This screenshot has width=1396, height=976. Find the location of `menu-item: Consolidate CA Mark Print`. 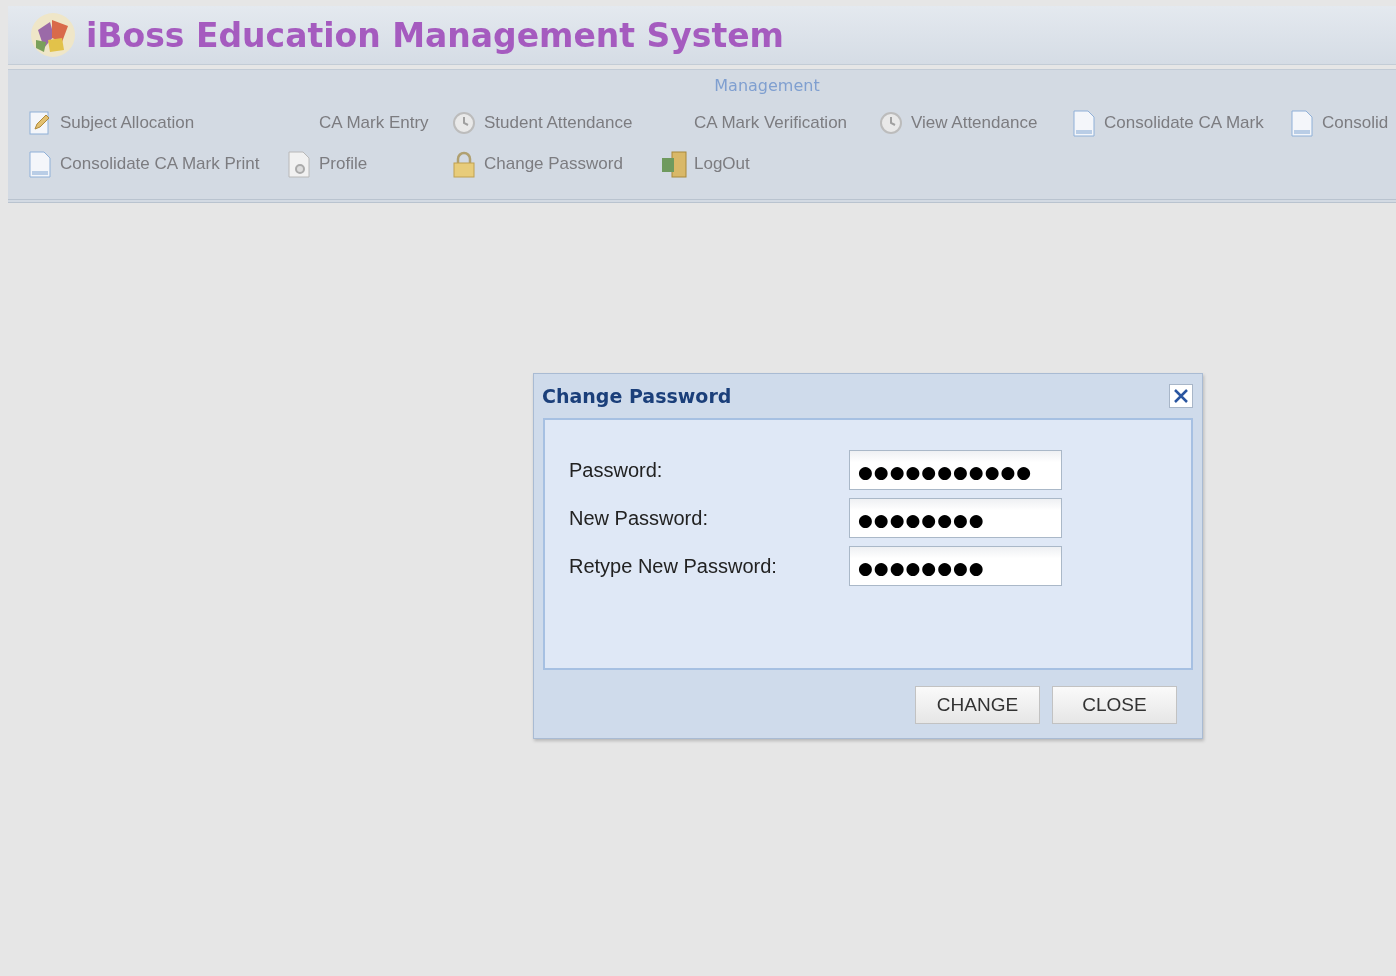

menu-item: Consolidate CA Mark Print is located at coordinates (155, 164).